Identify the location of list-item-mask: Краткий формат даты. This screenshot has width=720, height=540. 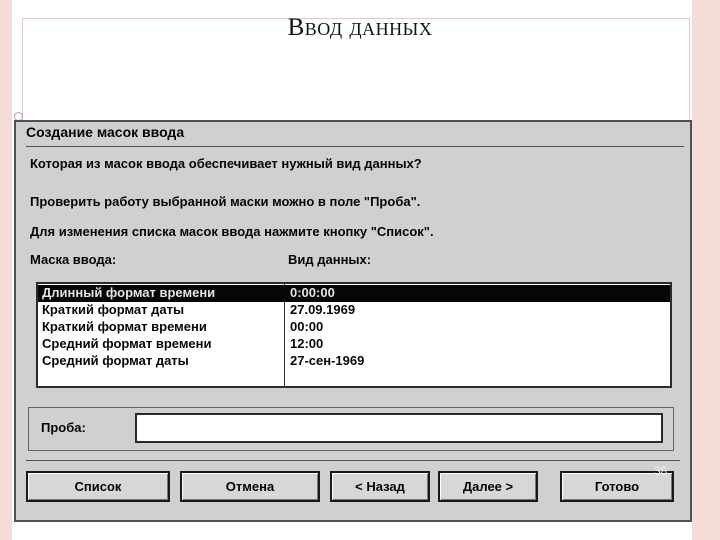
(113, 309).